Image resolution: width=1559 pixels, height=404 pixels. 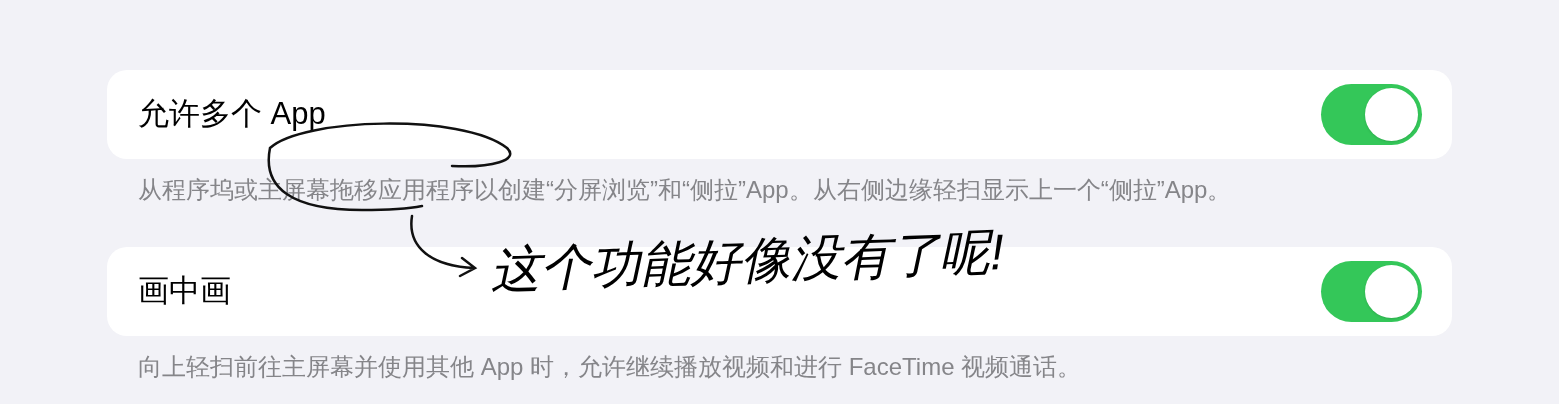 What do you see at coordinates (232, 114) in the screenshot?
I see `setting-label: 允许多个 App` at bounding box center [232, 114].